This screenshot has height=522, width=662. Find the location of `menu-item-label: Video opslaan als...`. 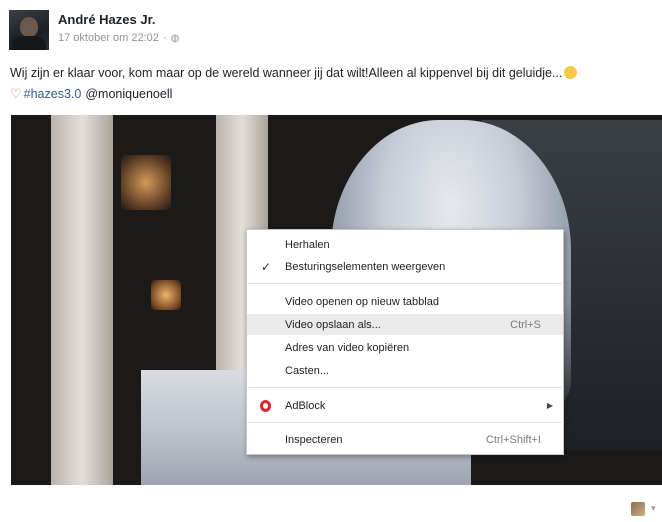

menu-item-label: Video opslaan als... is located at coordinates (333, 324).